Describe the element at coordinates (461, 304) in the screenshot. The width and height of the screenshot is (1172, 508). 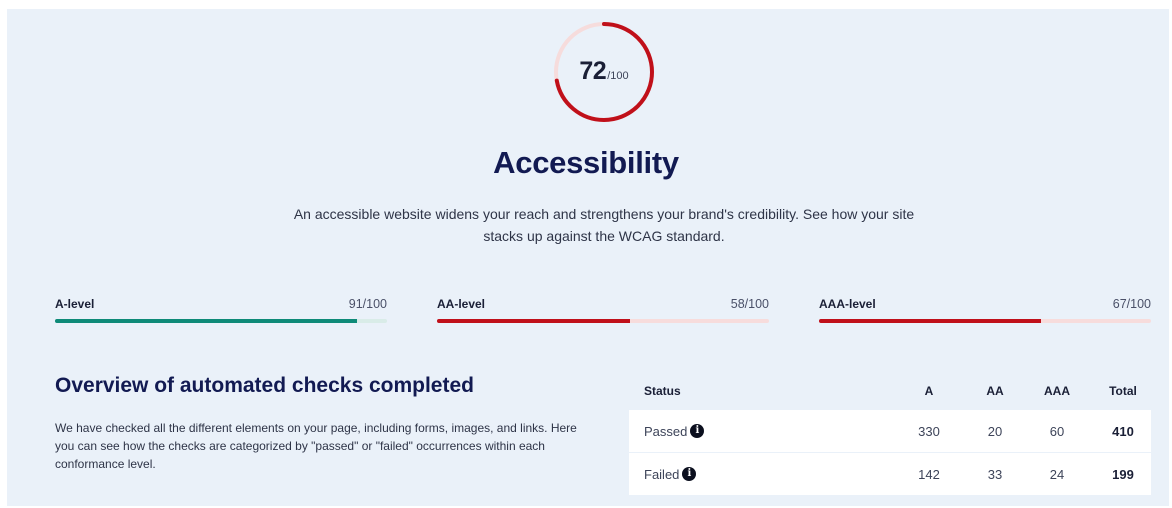
I see `level-aa-name: AA-level` at that location.